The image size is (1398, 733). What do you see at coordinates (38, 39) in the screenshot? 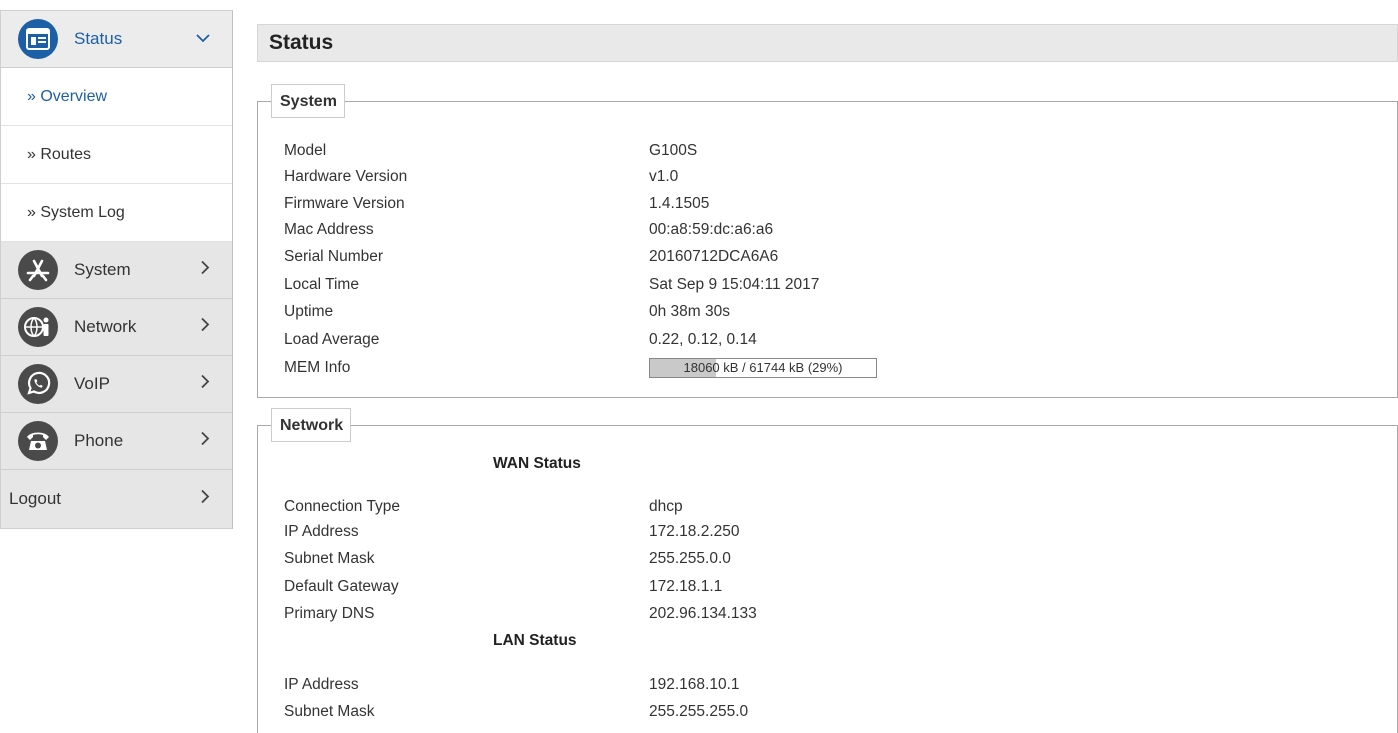
I see `status-window-icon` at bounding box center [38, 39].